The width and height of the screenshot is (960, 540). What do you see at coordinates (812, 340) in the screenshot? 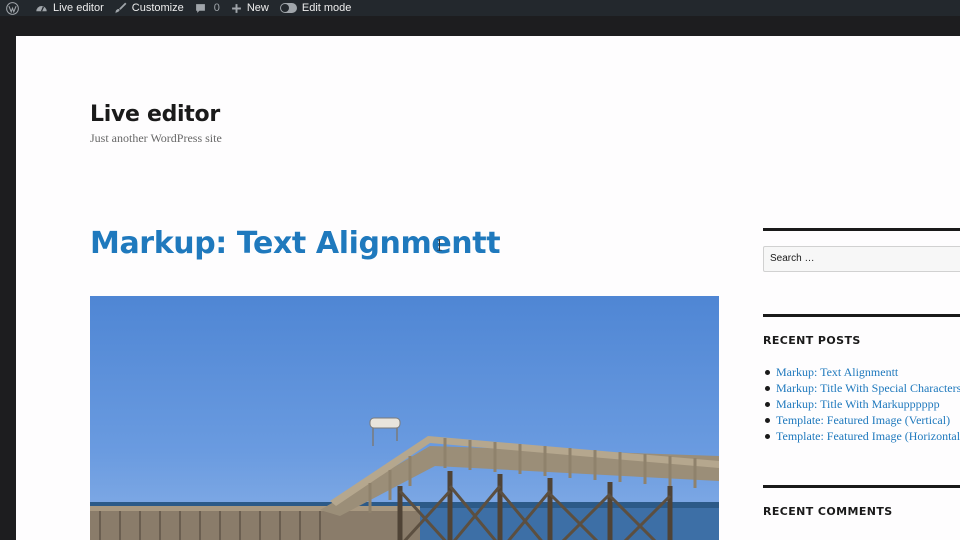
I see `recent-posts-heading: RECENT POSTS` at bounding box center [812, 340].